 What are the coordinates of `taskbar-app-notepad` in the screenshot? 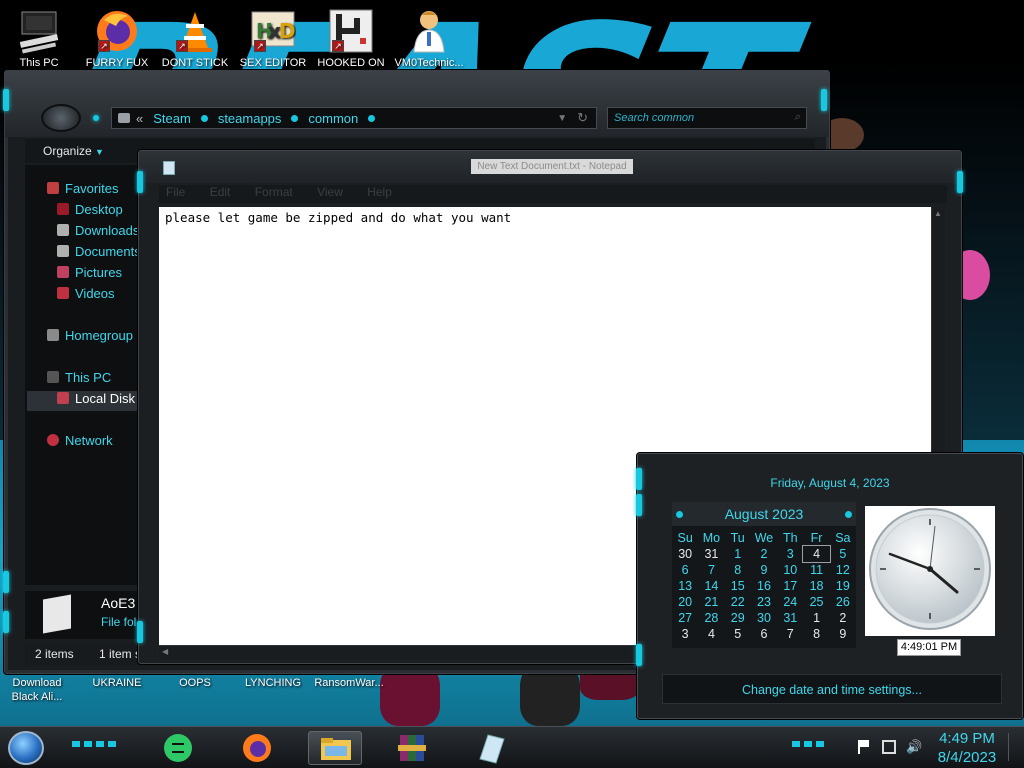 It's located at (491, 748).